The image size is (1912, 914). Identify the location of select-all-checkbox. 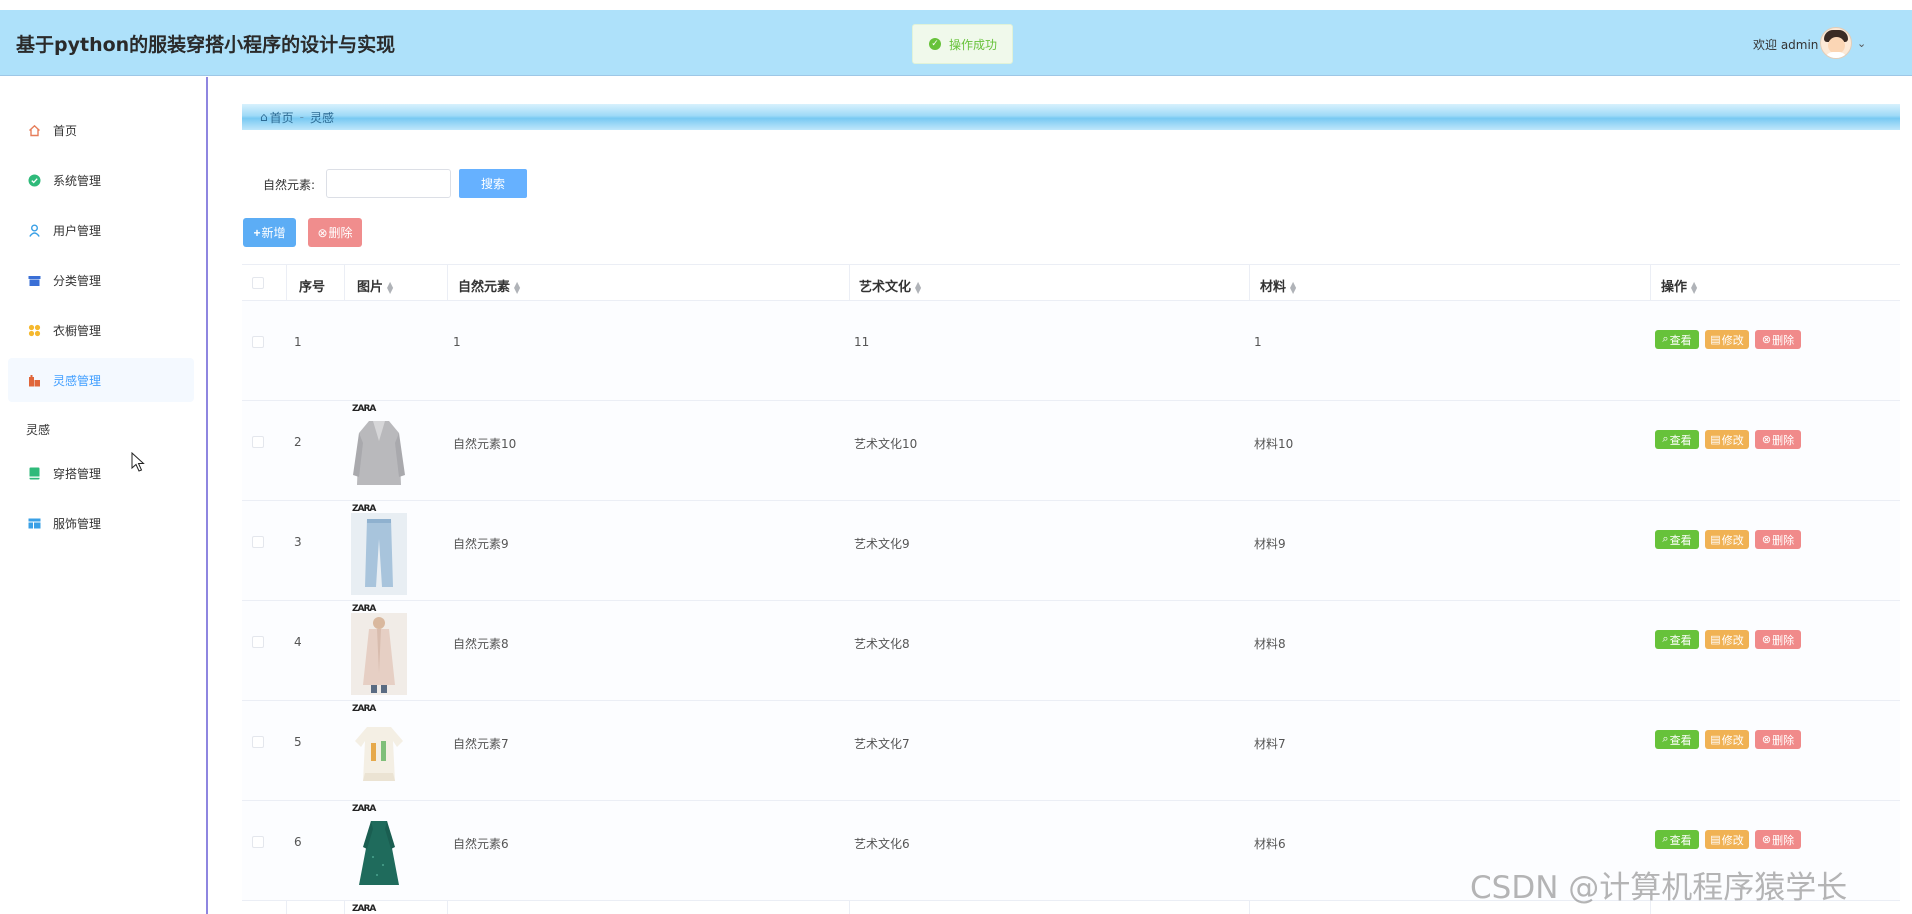
(258, 283).